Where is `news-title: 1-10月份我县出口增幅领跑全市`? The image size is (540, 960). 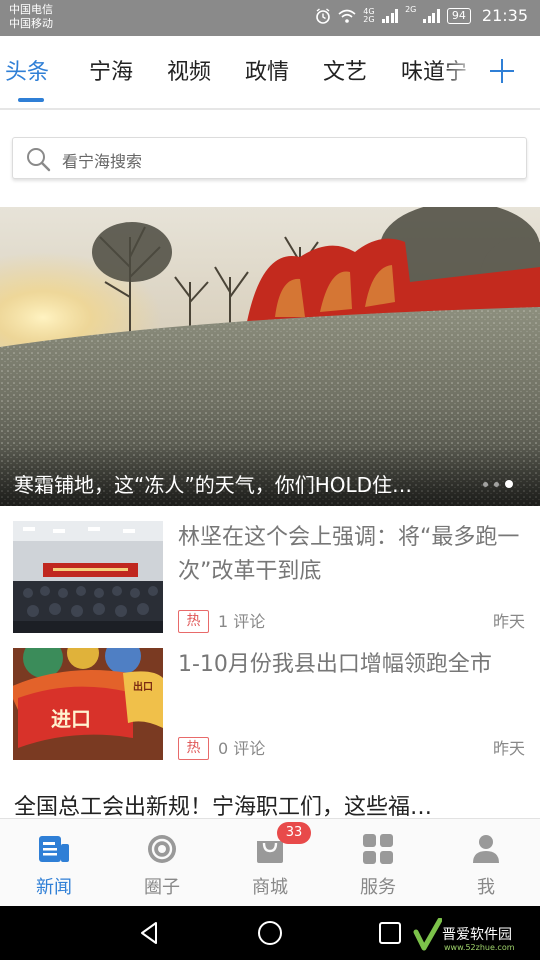
news-title: 1-10月份我县出口增幅领跑全市 is located at coordinates (335, 664).